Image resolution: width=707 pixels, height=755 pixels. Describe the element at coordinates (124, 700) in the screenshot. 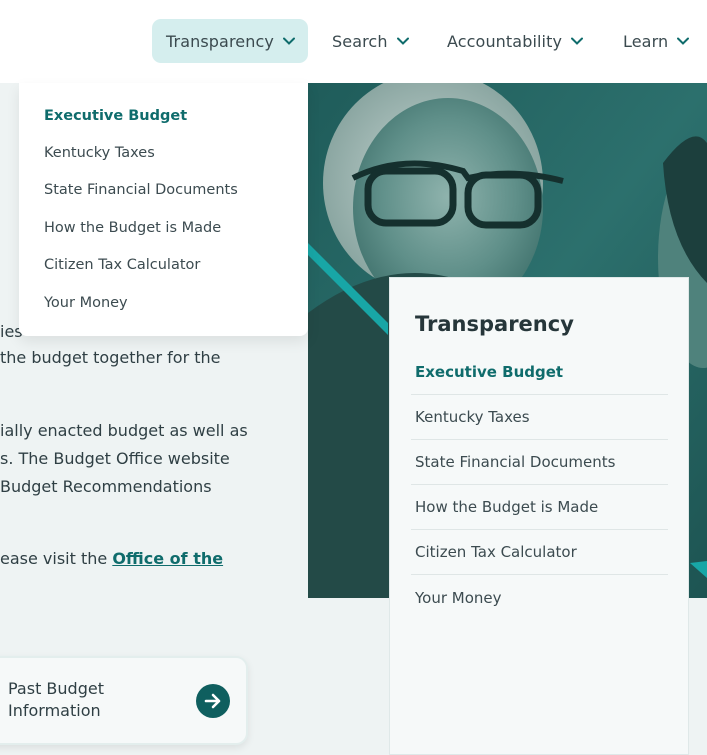

I see `past-budget-card: Past Budget Information` at that location.